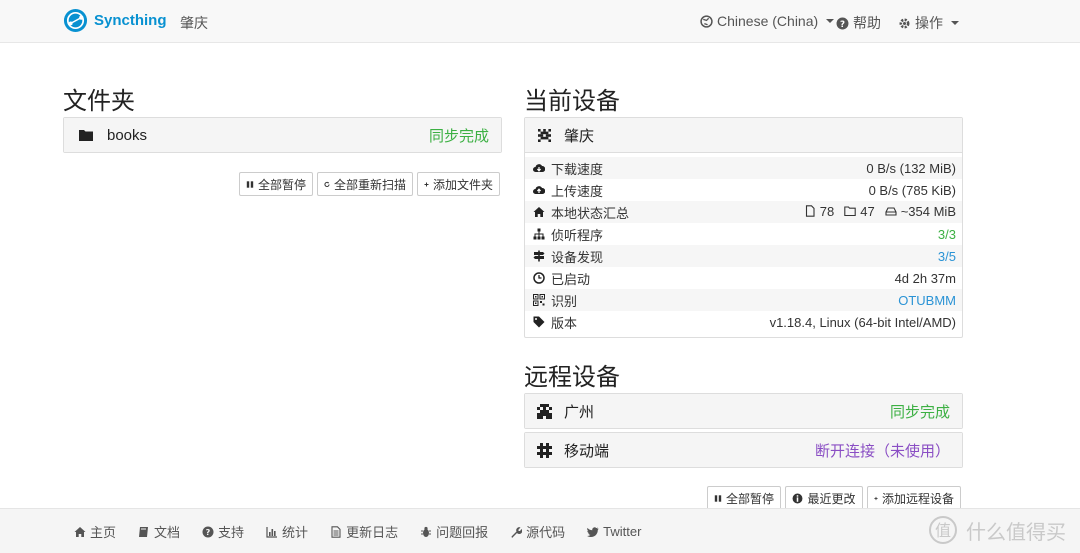  Describe the element at coordinates (426, 531) in the screenshot. I see `bug-icon` at that location.